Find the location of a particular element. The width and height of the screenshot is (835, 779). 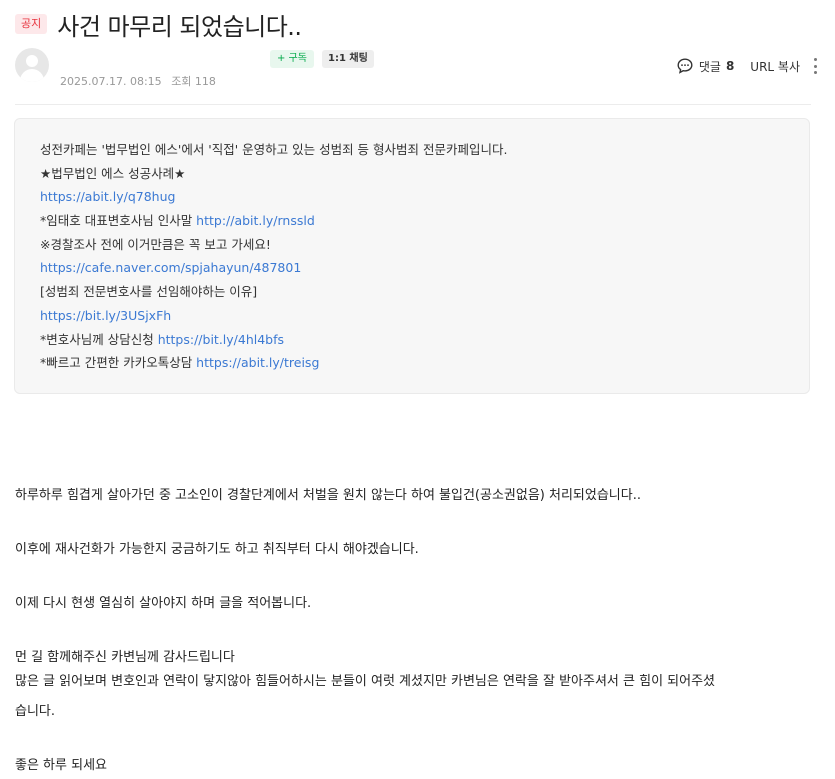

kakao-consult-link: https://abit.ly/treisg is located at coordinates (257, 362).